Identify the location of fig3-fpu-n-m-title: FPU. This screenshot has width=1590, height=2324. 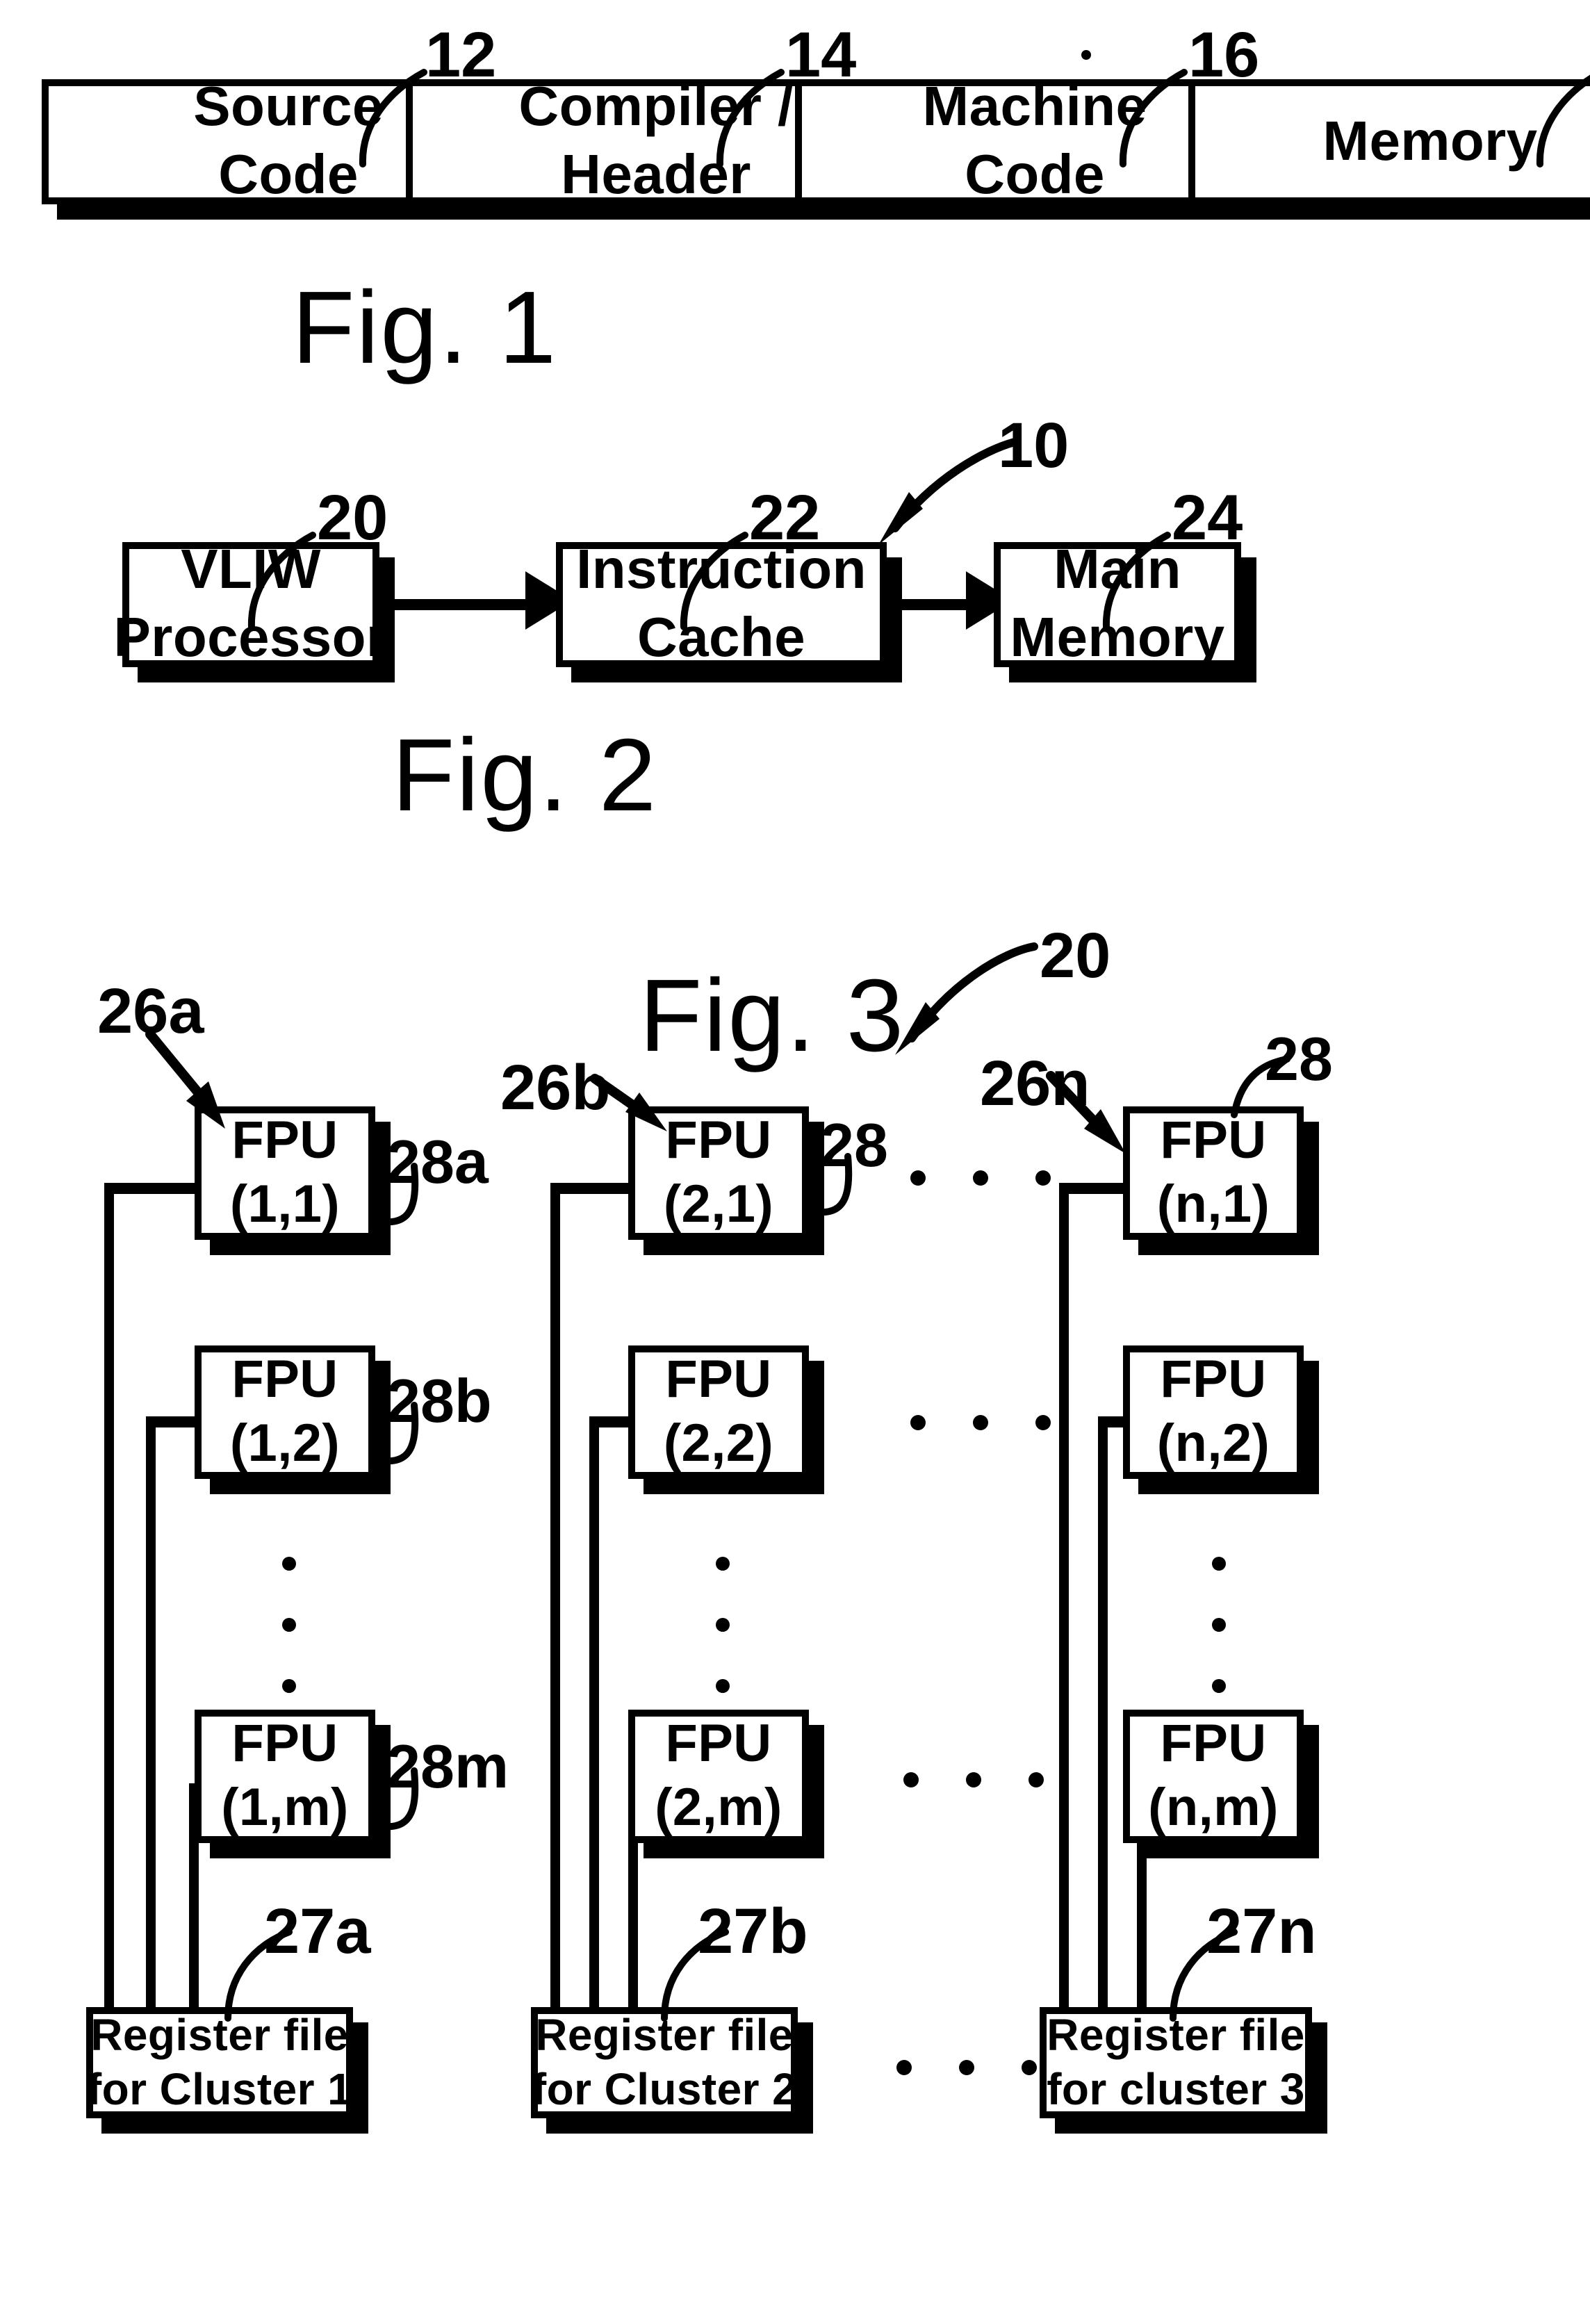
(1213, 1744).